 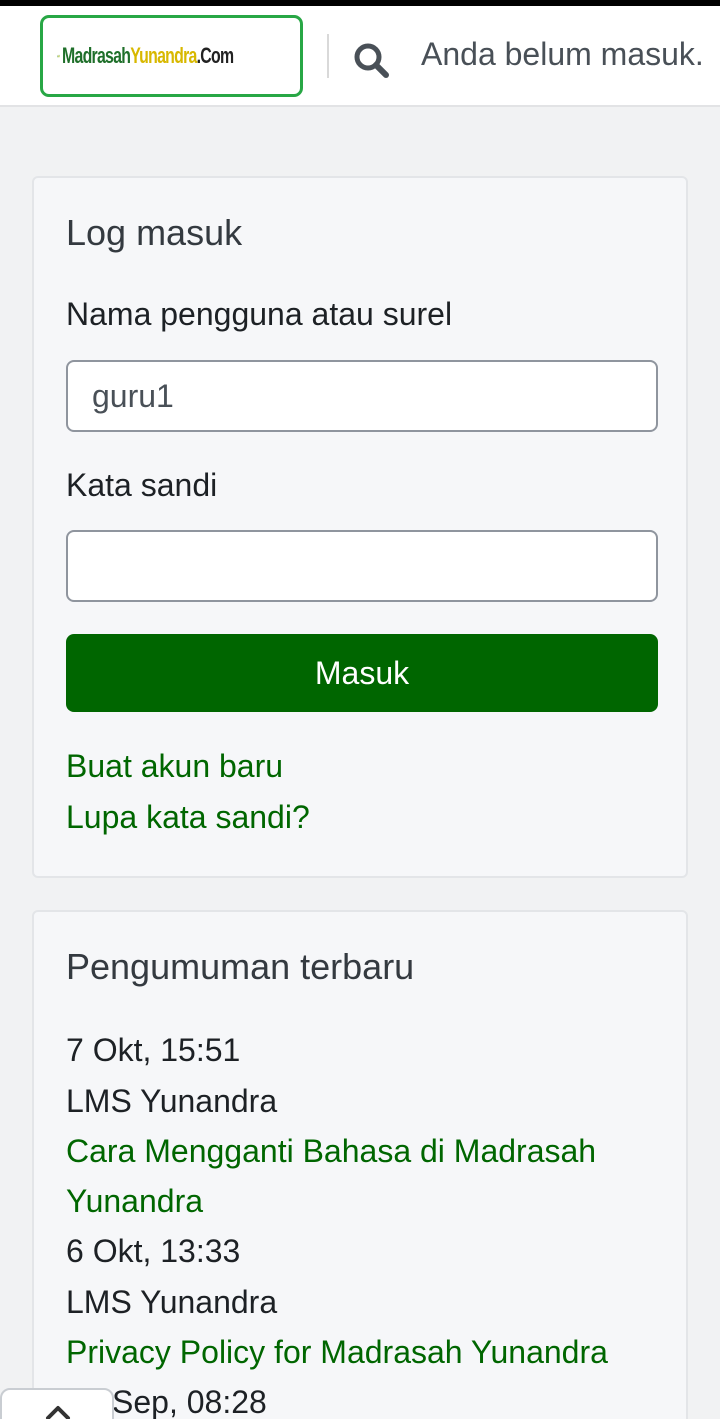 I want to click on create-account-link: Buat akun baru, so click(x=174, y=766).